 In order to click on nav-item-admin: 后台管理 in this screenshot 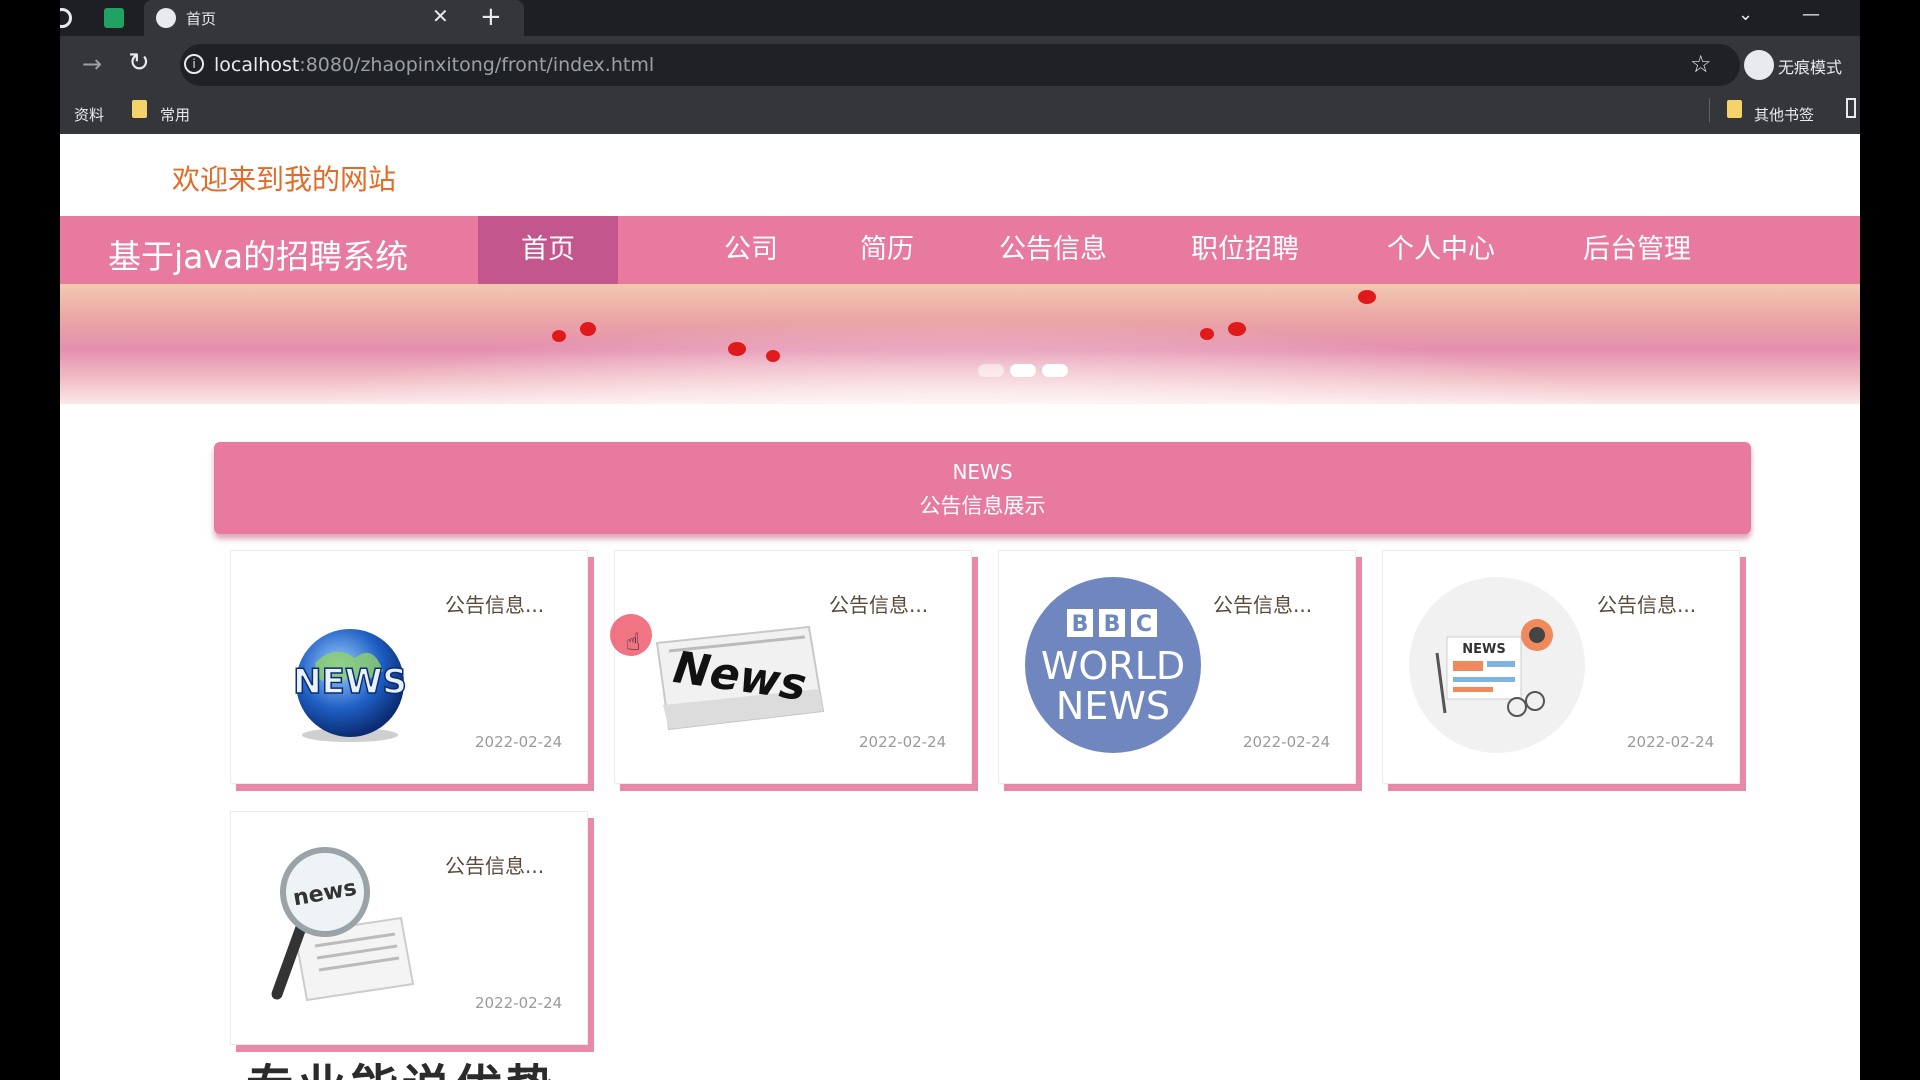, I will do `click(1637, 250)`.